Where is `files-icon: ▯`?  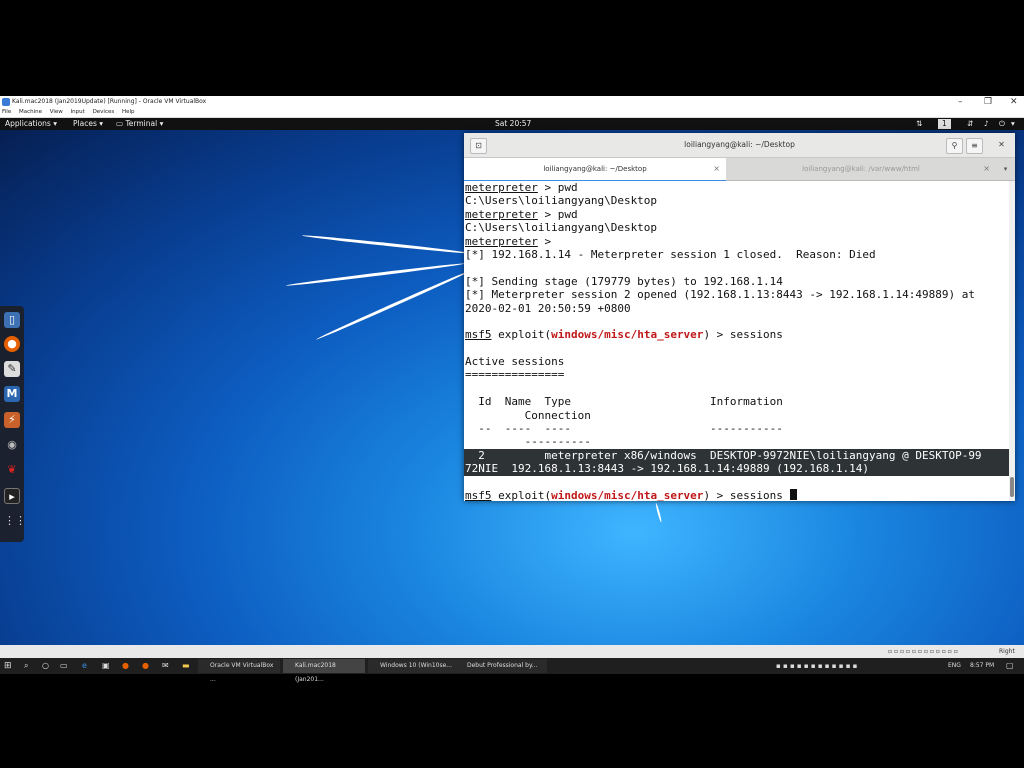
files-icon: ▯ is located at coordinates (12, 320).